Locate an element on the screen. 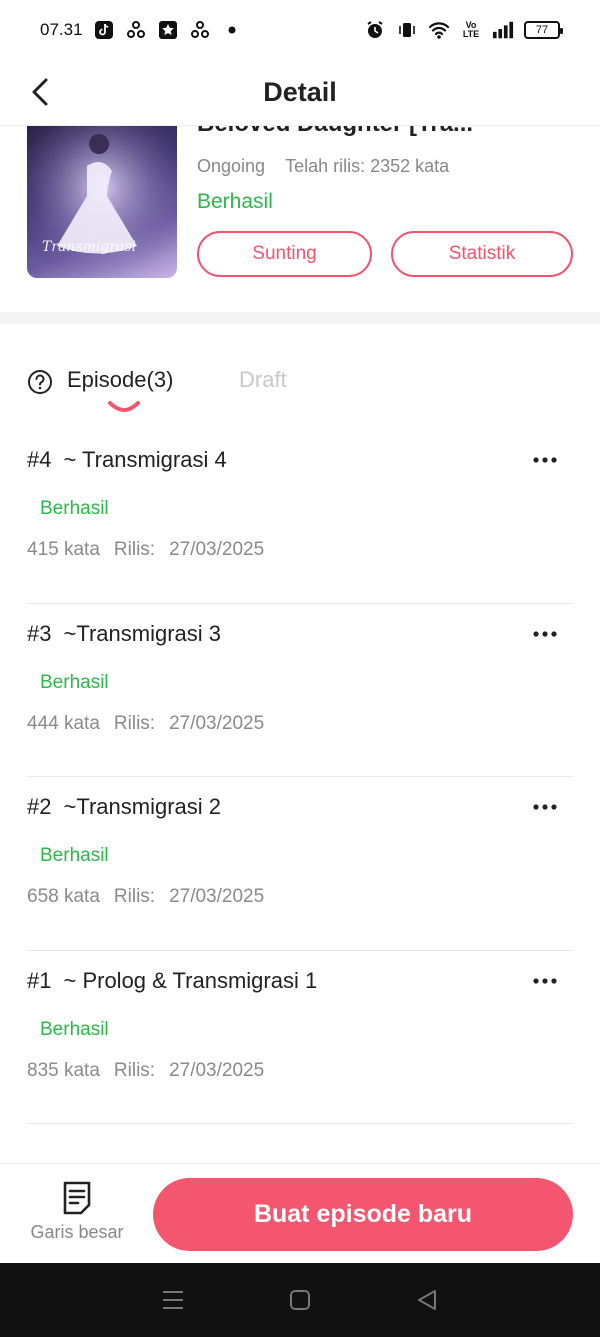 This screenshot has width=600, height=1337. menu-icon is located at coordinates (173, 1300).